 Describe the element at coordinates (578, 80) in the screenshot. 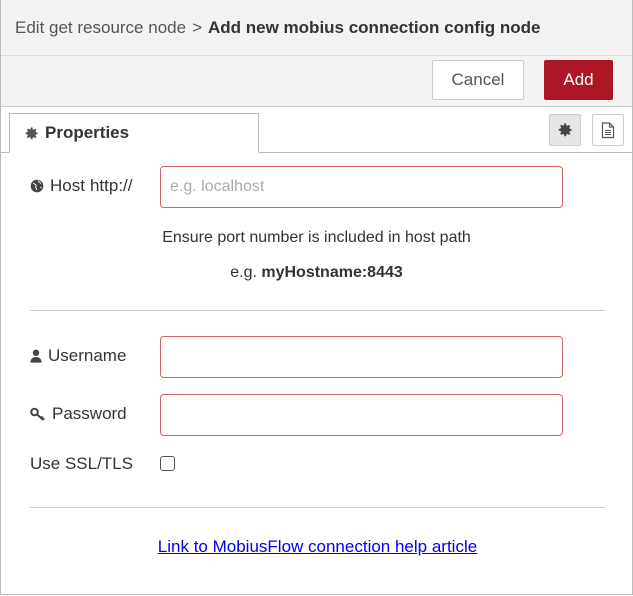

I see `add-button: Add` at that location.